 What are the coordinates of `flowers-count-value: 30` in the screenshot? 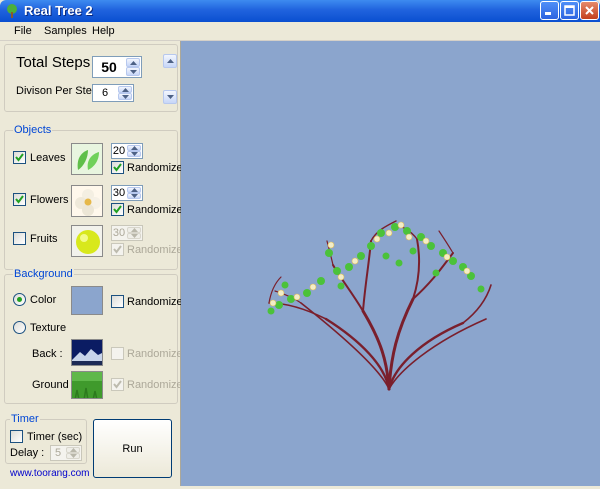 It's located at (119, 193).